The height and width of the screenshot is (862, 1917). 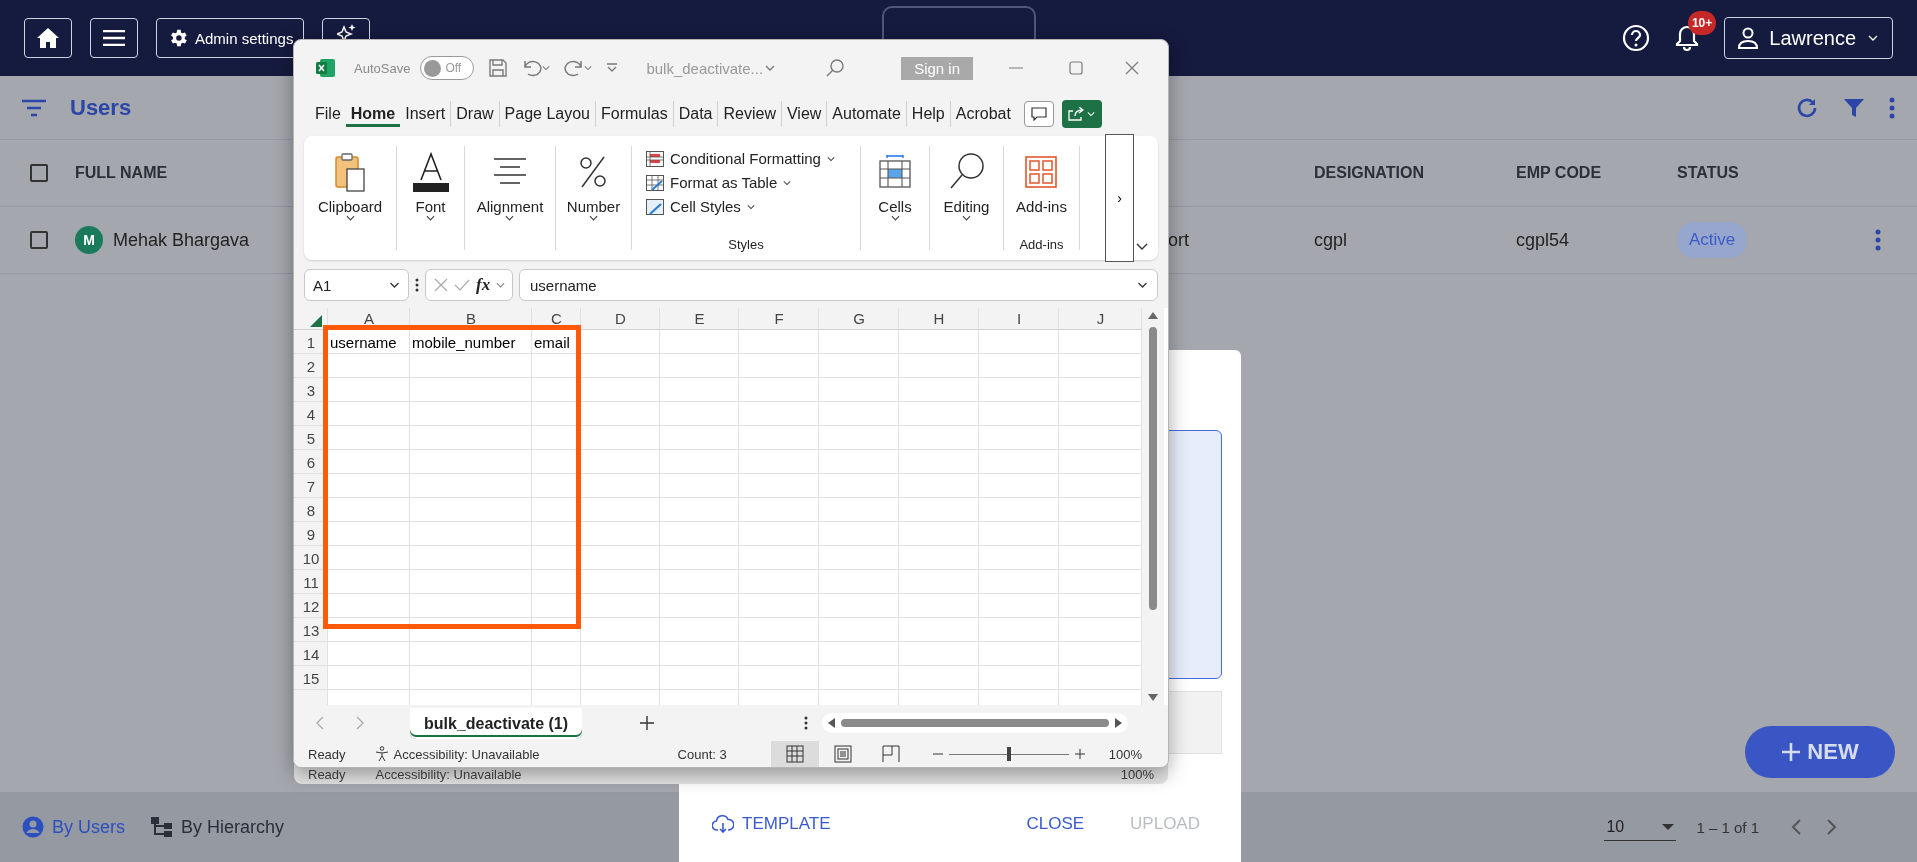 I want to click on close-icon, so click(x=1132, y=68).